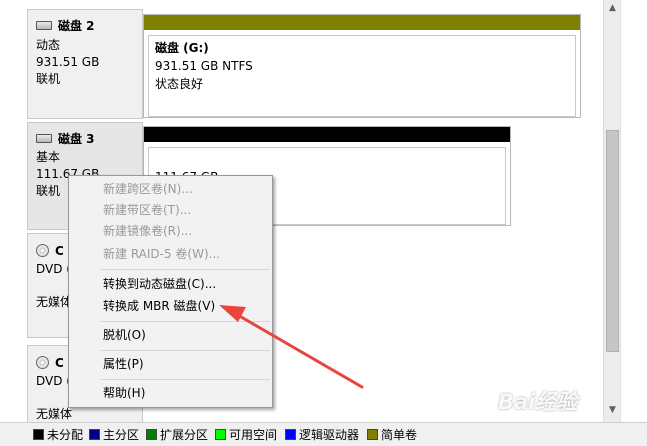  I want to click on volume-g-health: 状态良好, so click(179, 84).